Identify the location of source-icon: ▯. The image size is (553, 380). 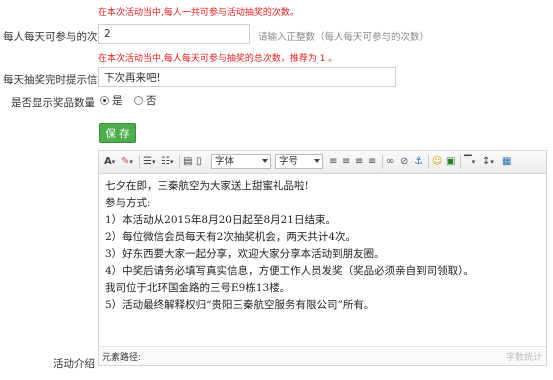
(199, 161).